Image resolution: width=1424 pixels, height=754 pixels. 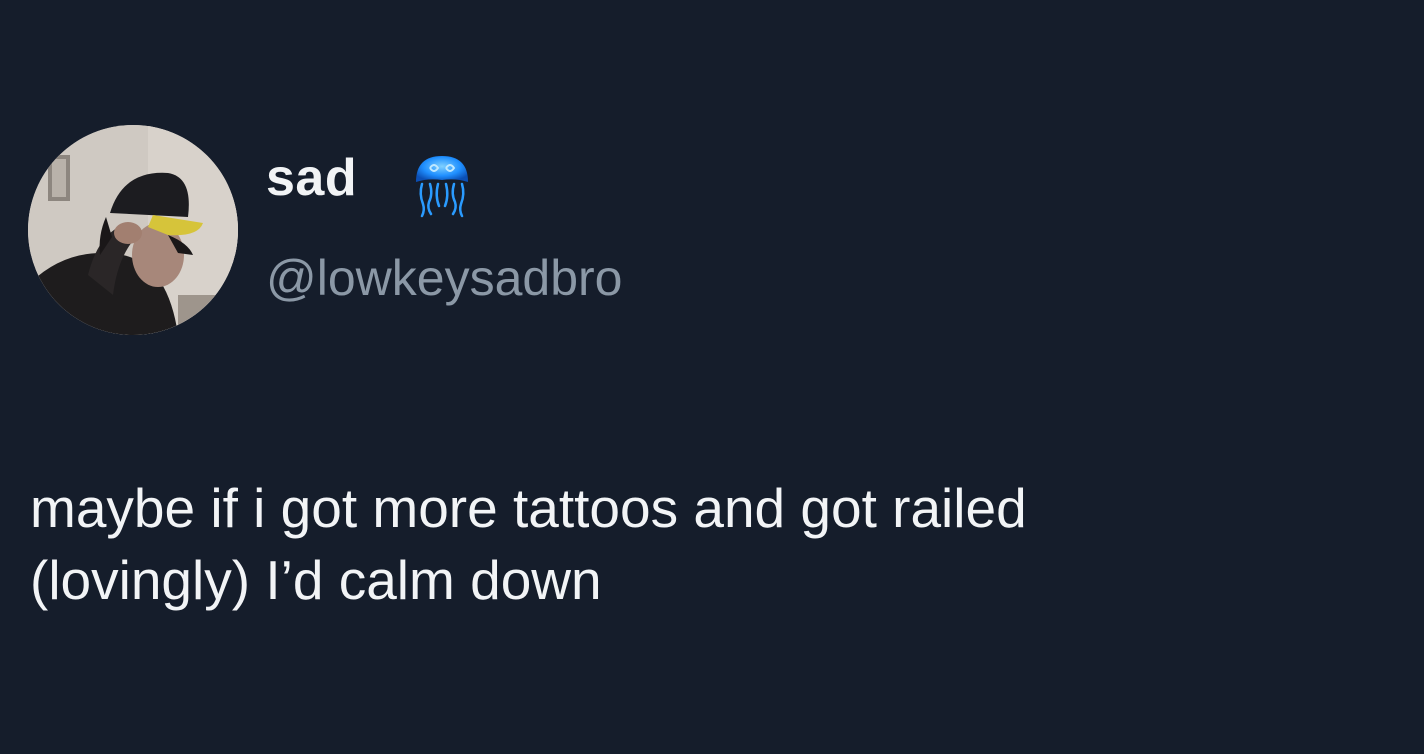 I want to click on profile-photo, so click(x=133, y=230).